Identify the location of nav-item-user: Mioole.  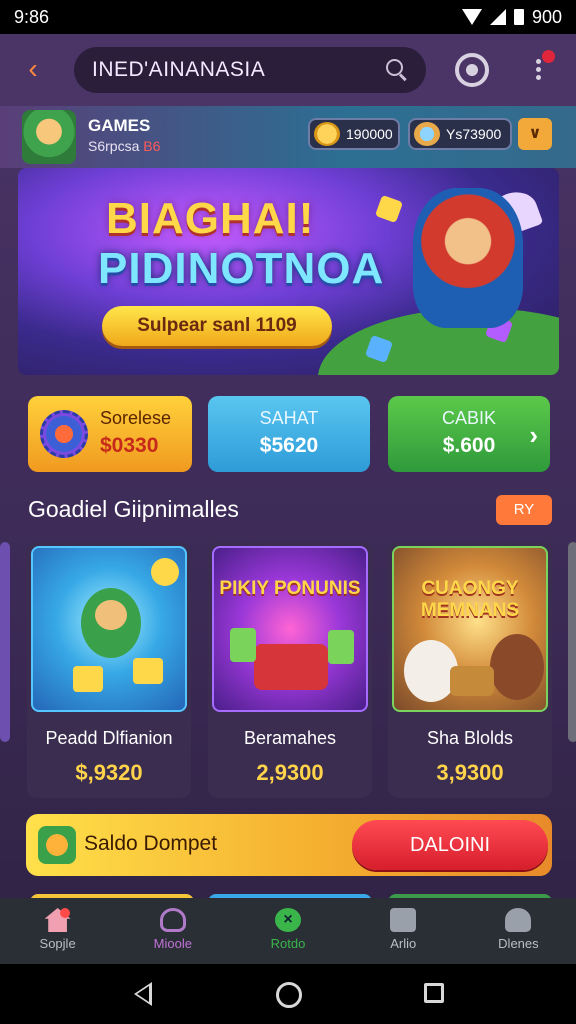
(172, 931).